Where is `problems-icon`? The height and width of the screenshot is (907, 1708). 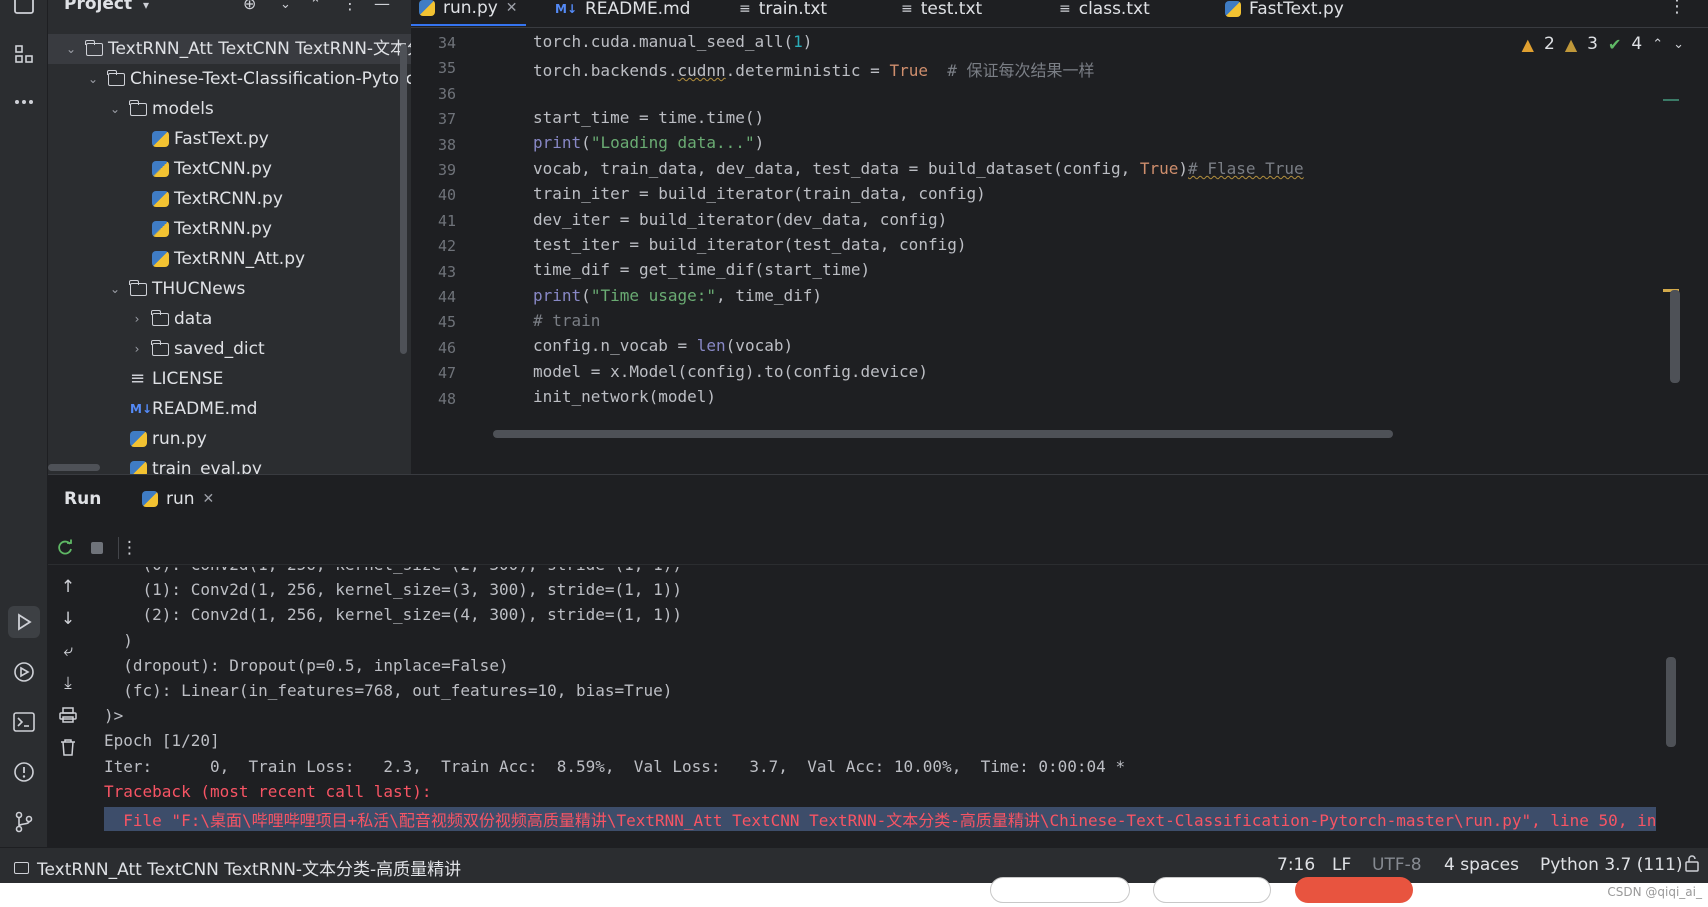 problems-icon is located at coordinates (24, 772).